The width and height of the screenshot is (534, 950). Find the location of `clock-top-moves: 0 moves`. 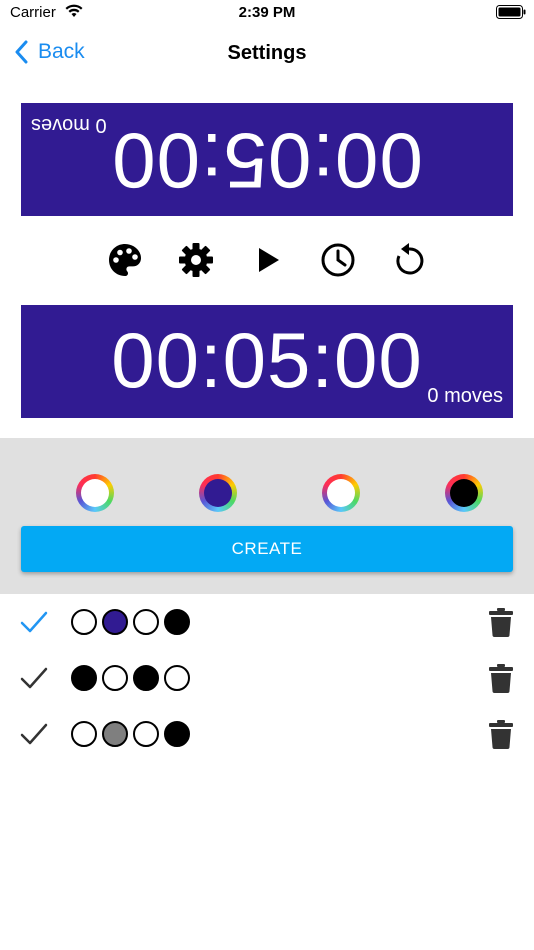

clock-top-moves: 0 moves is located at coordinates (69, 125).